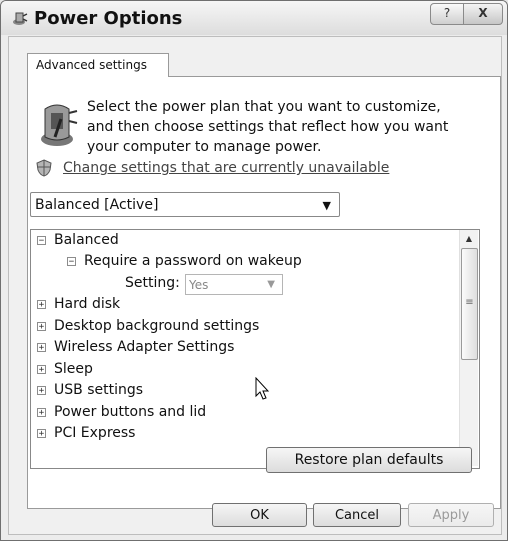 The height and width of the screenshot is (541, 508). I want to click on setting-value: Yes, so click(199, 285).